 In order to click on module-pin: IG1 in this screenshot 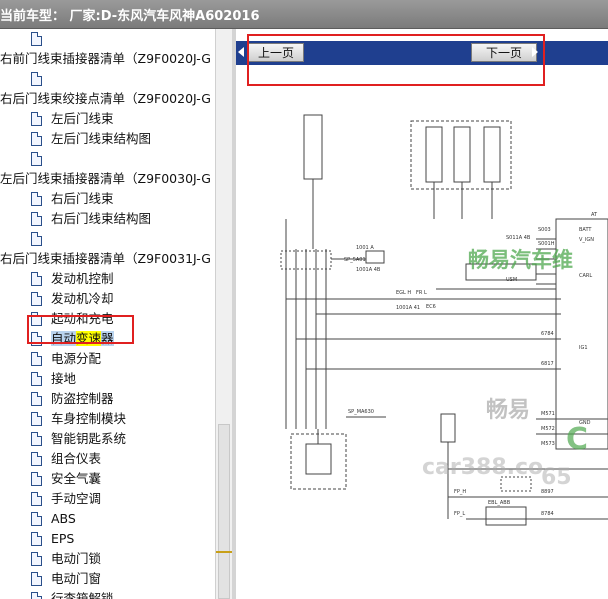, I will do `click(583, 348)`.